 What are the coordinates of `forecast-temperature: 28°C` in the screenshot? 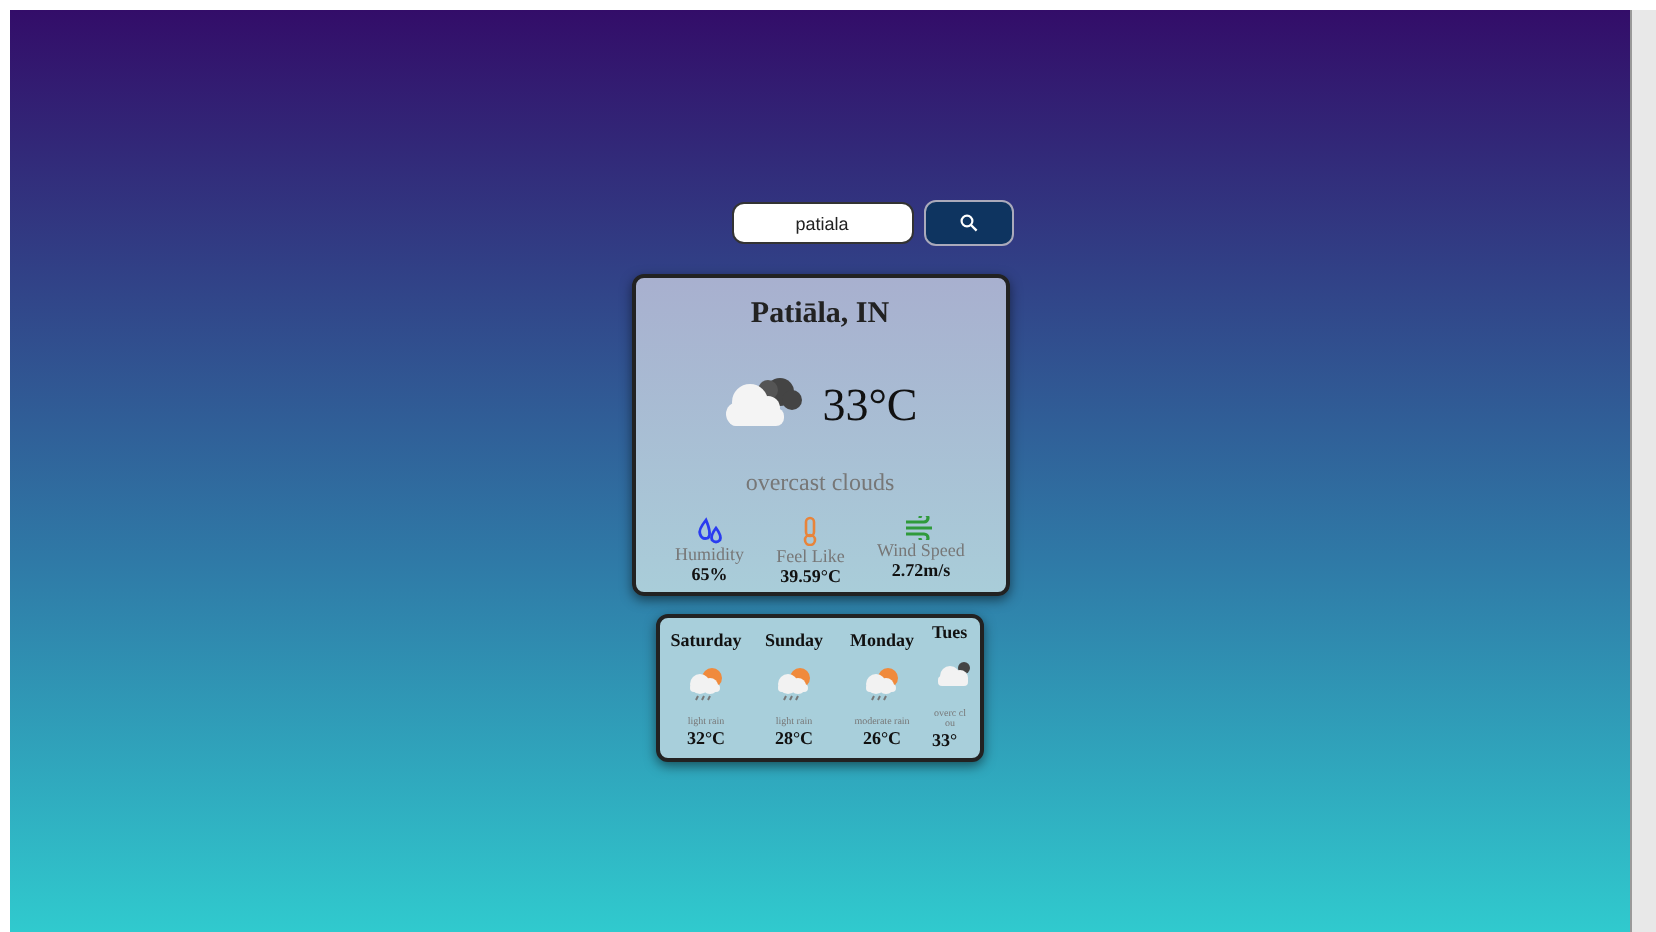 It's located at (794, 738).